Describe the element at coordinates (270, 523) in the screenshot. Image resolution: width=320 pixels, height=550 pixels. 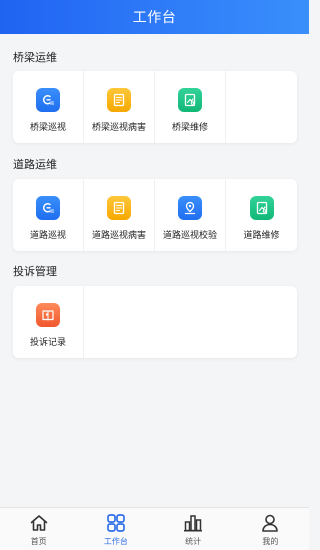
I see `user-icon` at that location.